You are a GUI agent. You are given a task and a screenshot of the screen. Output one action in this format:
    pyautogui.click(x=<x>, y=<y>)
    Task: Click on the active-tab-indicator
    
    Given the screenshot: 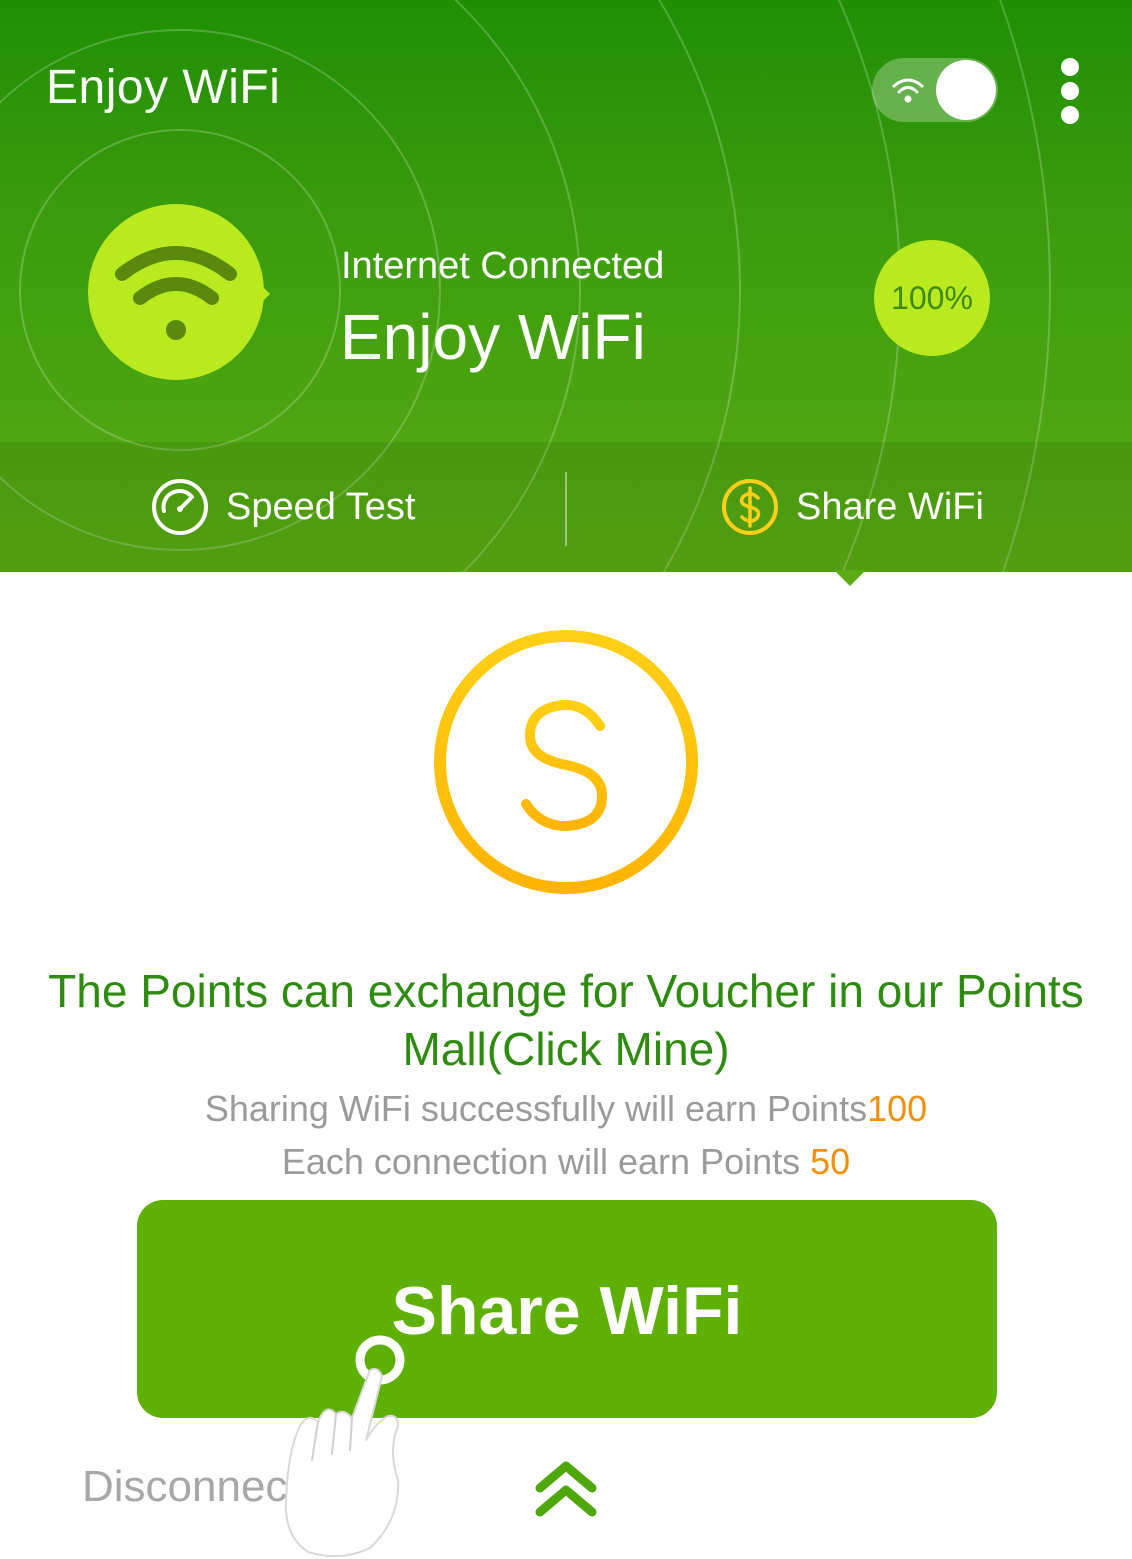 What is the action you would take?
    pyautogui.click(x=850, y=578)
    